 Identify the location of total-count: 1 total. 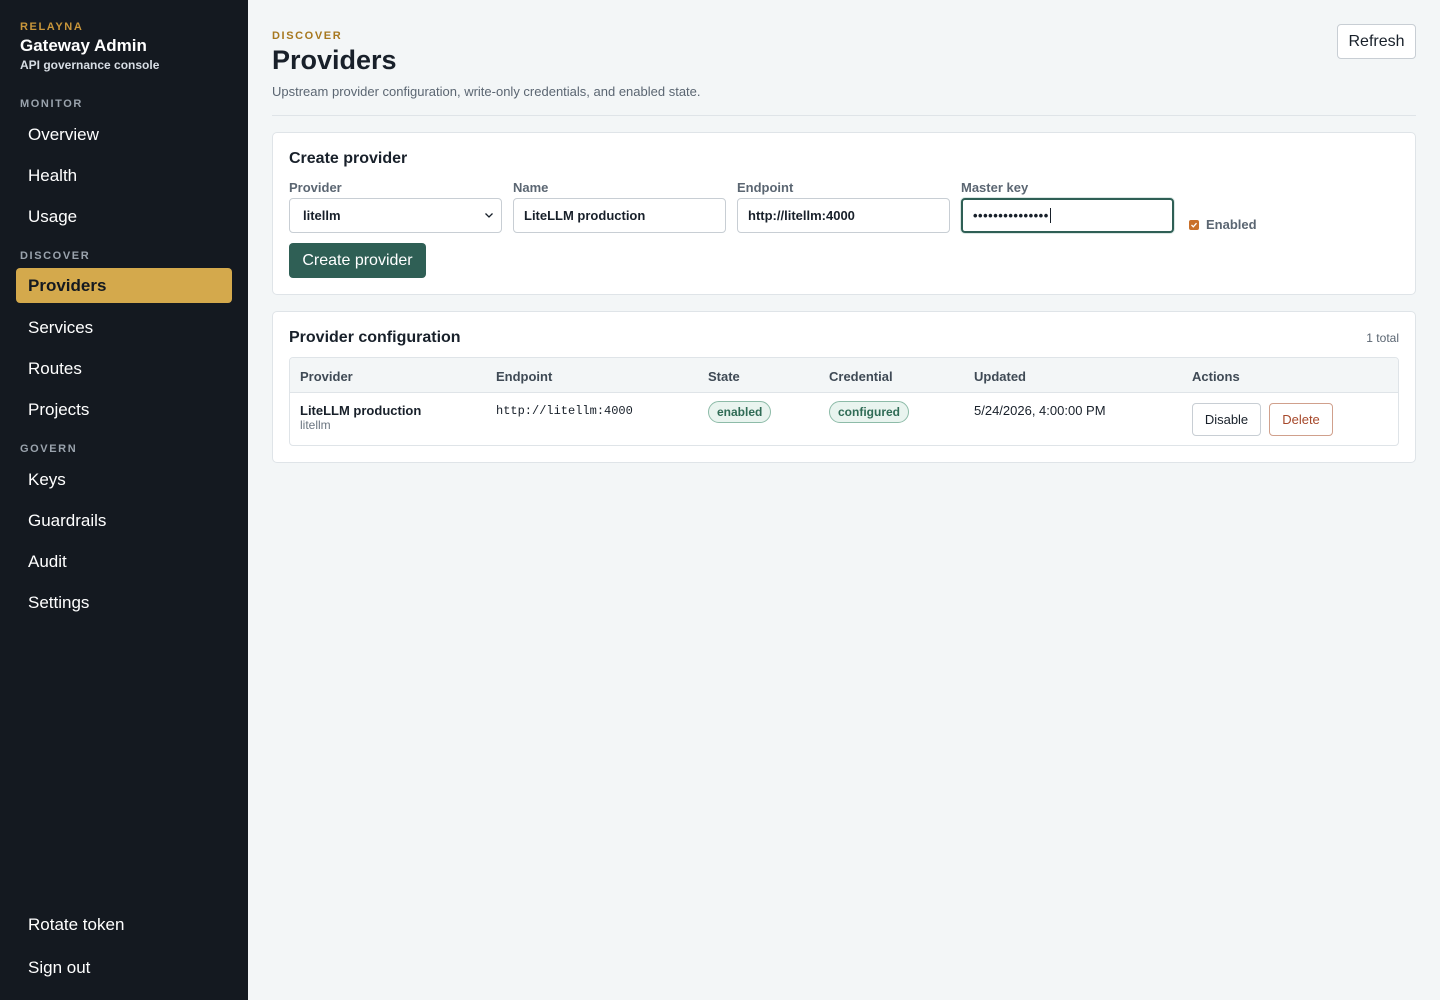
(1382, 338).